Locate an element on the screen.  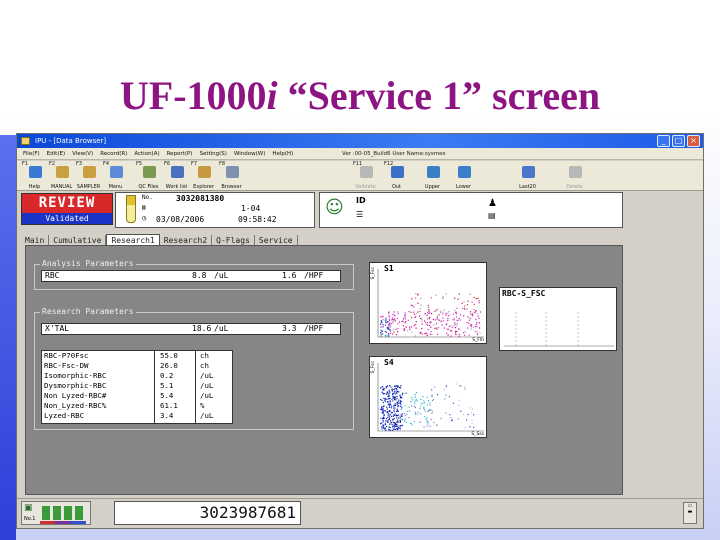
menu-item: Report(P) is located at coordinates (180, 154).